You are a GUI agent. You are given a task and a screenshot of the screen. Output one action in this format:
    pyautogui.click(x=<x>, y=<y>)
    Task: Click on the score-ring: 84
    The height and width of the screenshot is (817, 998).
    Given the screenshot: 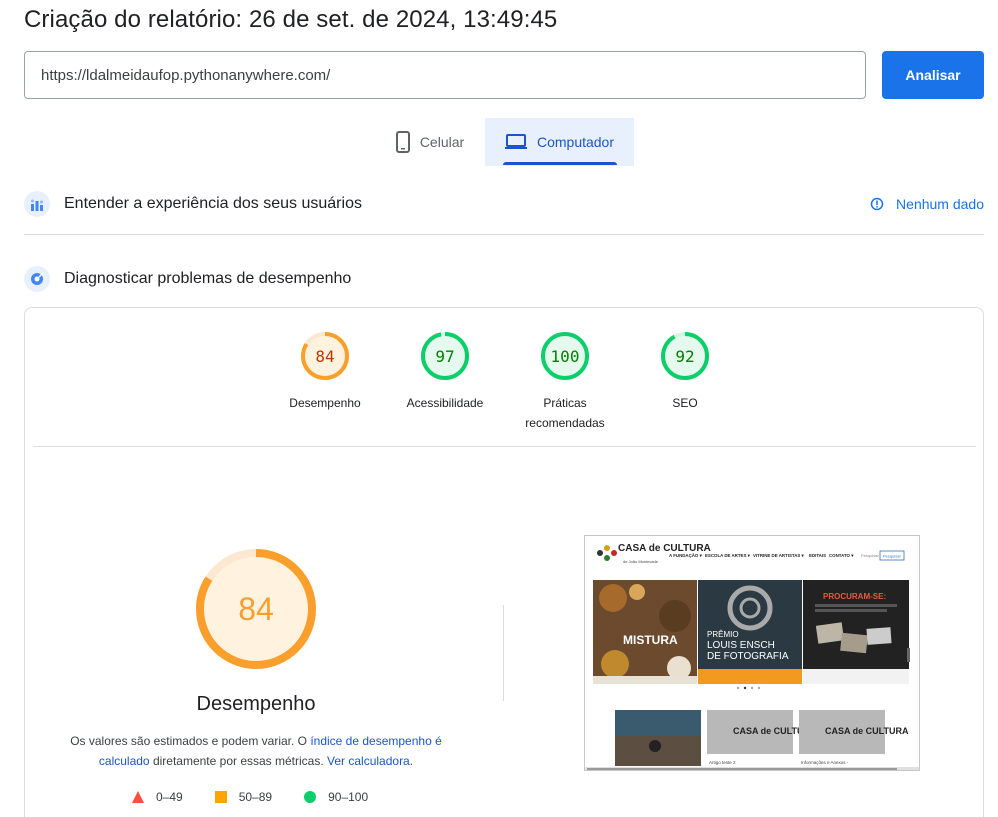 What is the action you would take?
    pyautogui.click(x=325, y=356)
    